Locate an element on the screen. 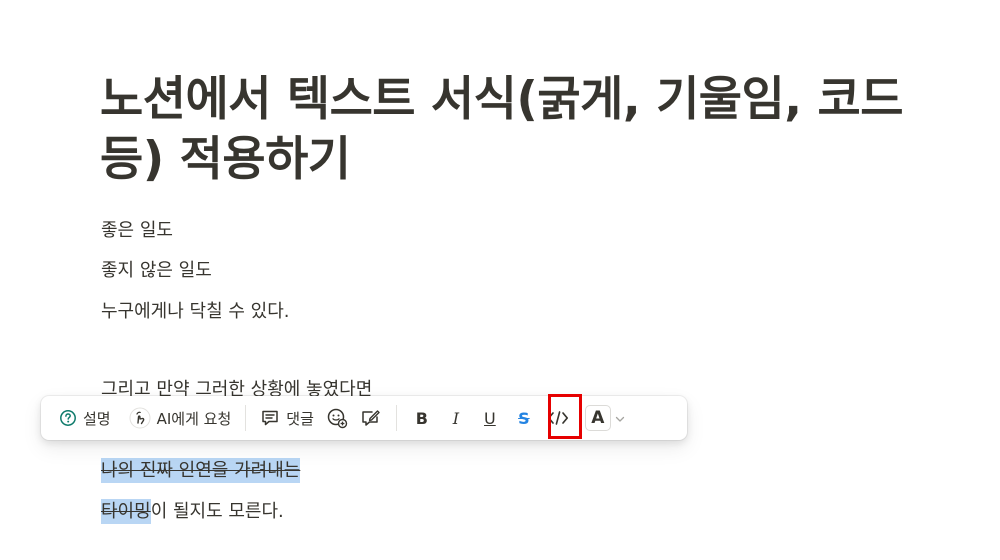 The height and width of the screenshot is (560, 1000). code-button is located at coordinates (558, 418).